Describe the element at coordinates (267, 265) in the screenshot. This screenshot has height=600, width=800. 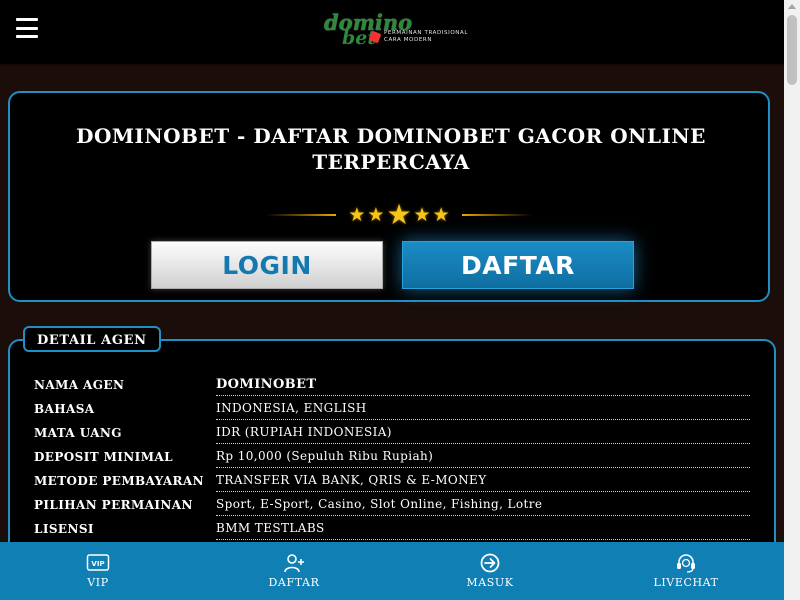
I see `login-button: LOGIN` at that location.